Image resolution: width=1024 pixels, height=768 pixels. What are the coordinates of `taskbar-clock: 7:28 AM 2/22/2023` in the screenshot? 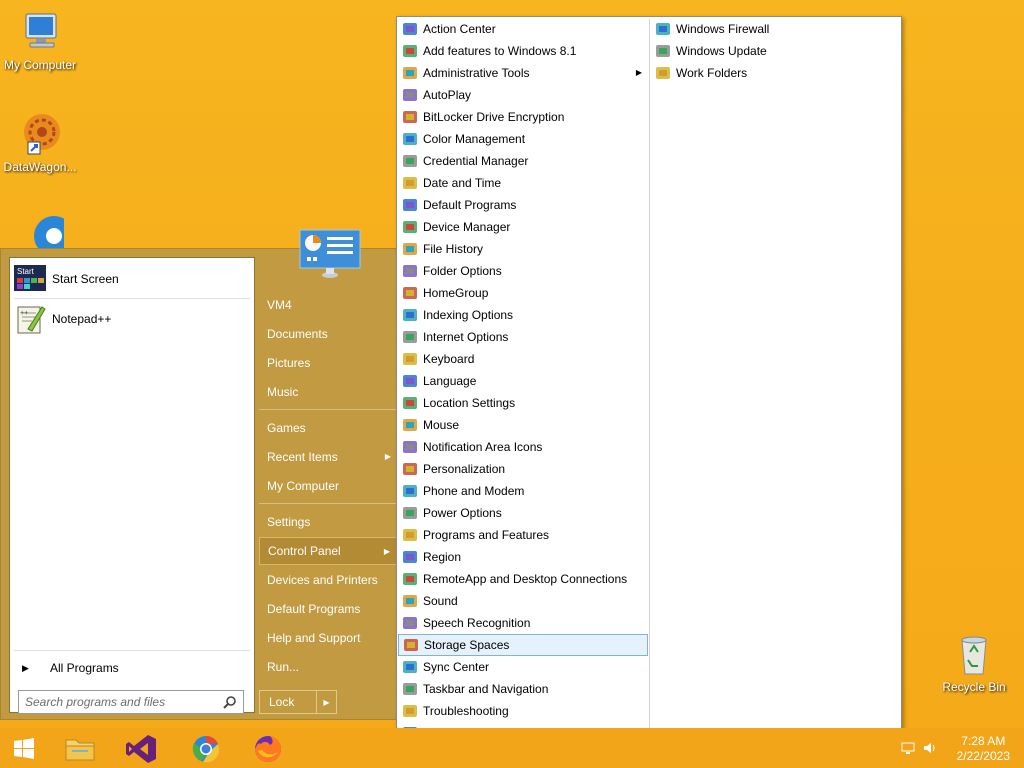 It's located at (983, 749).